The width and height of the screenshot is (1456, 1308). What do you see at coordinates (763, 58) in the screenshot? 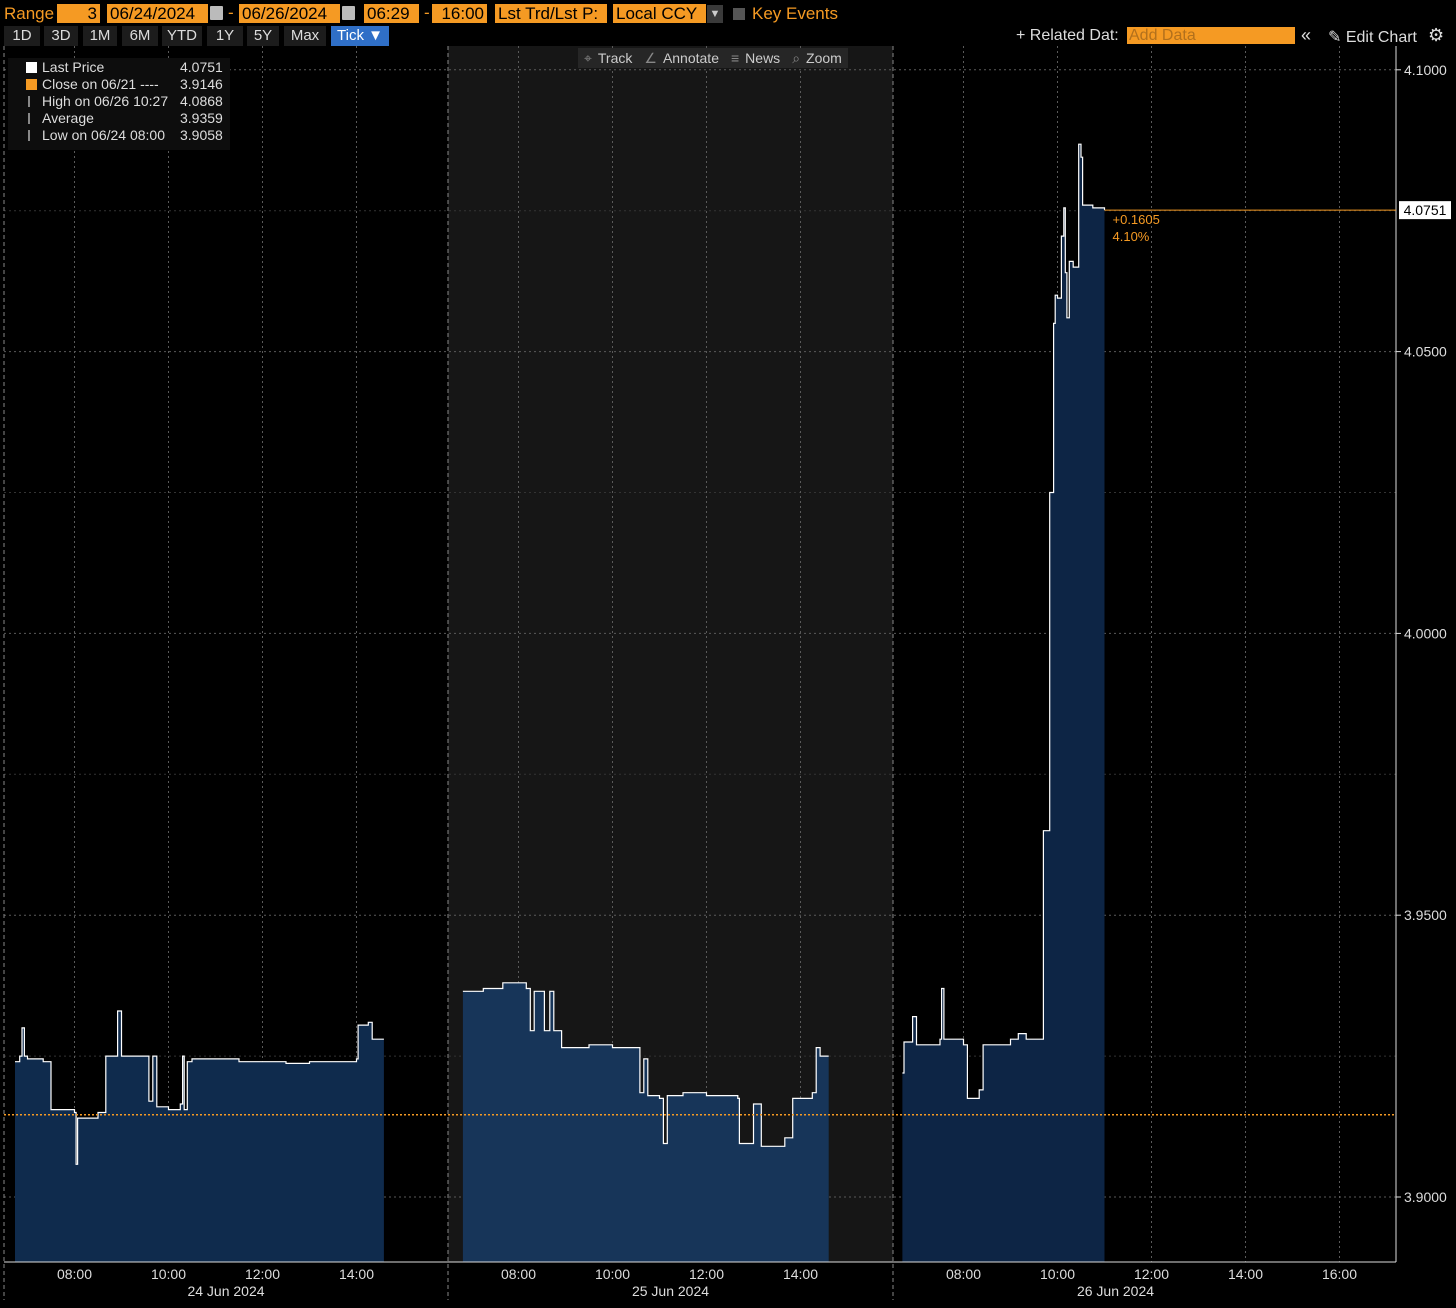
I see `news-tool-label: News` at bounding box center [763, 58].